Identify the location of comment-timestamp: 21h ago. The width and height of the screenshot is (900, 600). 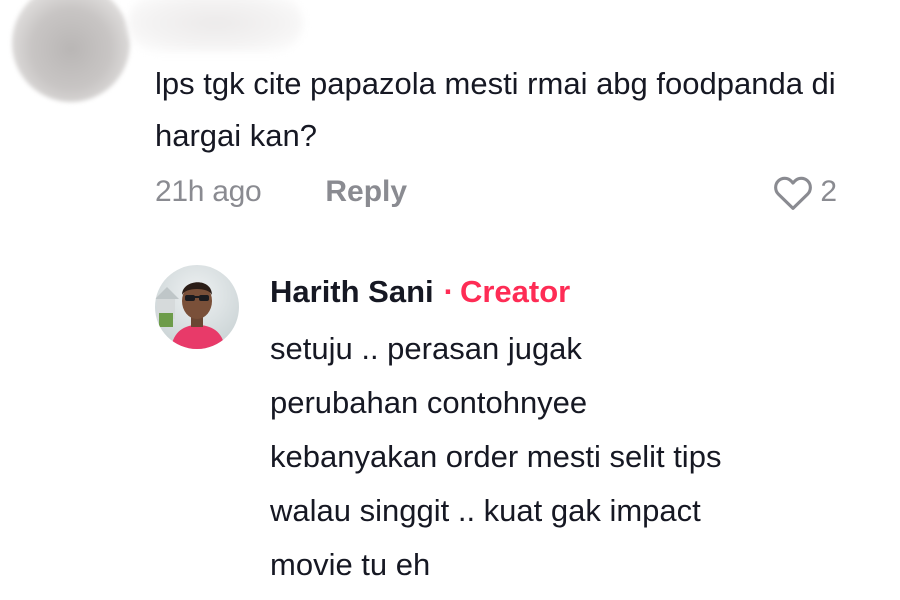
(208, 191).